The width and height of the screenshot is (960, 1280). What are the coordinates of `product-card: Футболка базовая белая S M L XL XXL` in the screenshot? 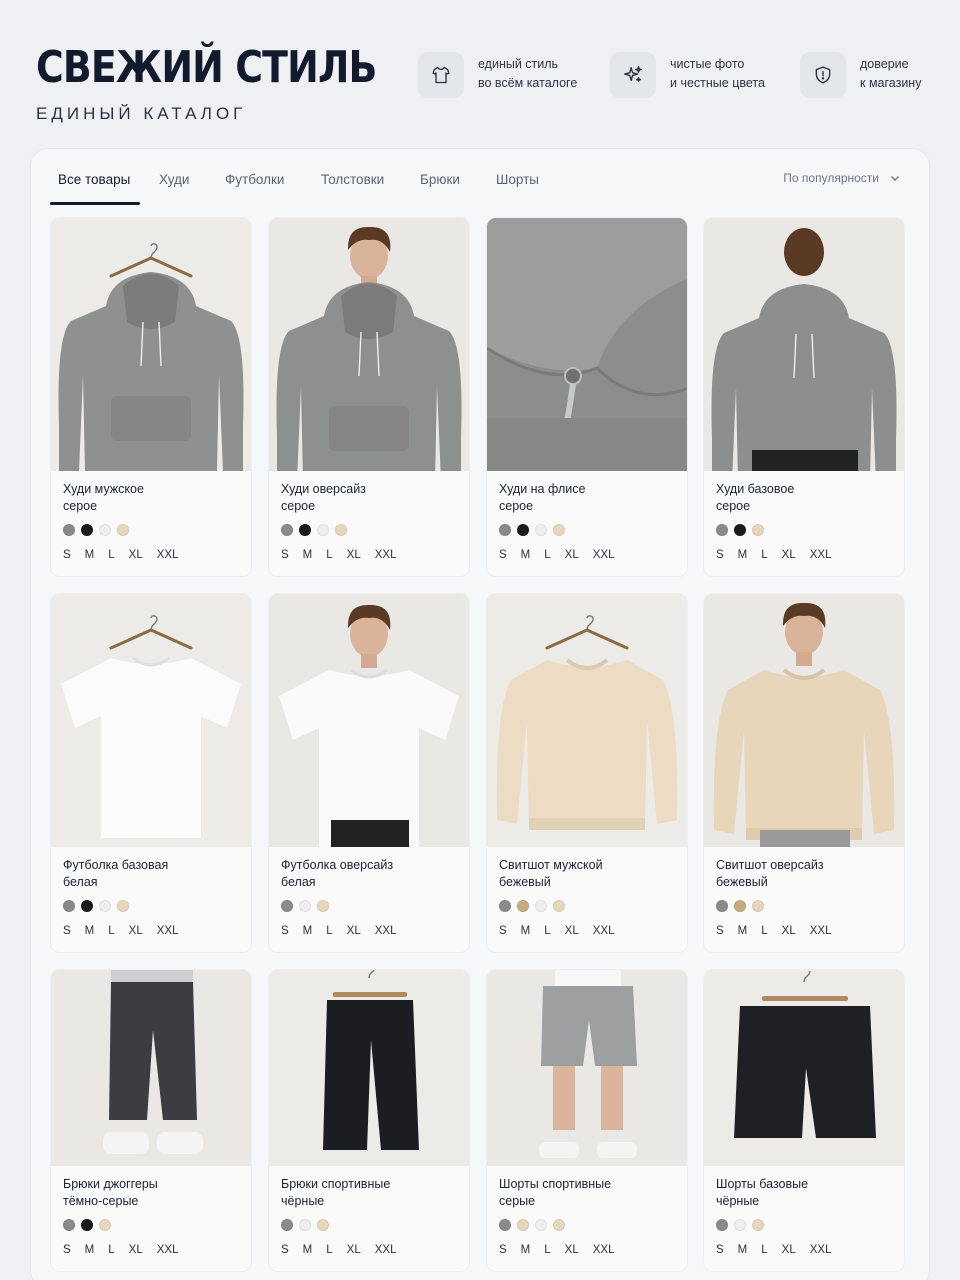 It's located at (151, 773).